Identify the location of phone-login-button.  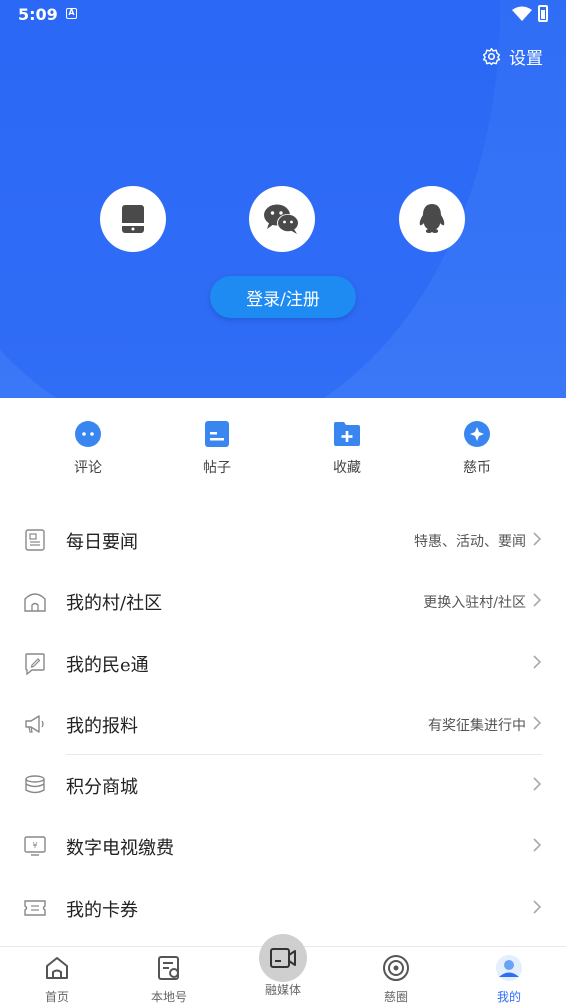
(133, 219).